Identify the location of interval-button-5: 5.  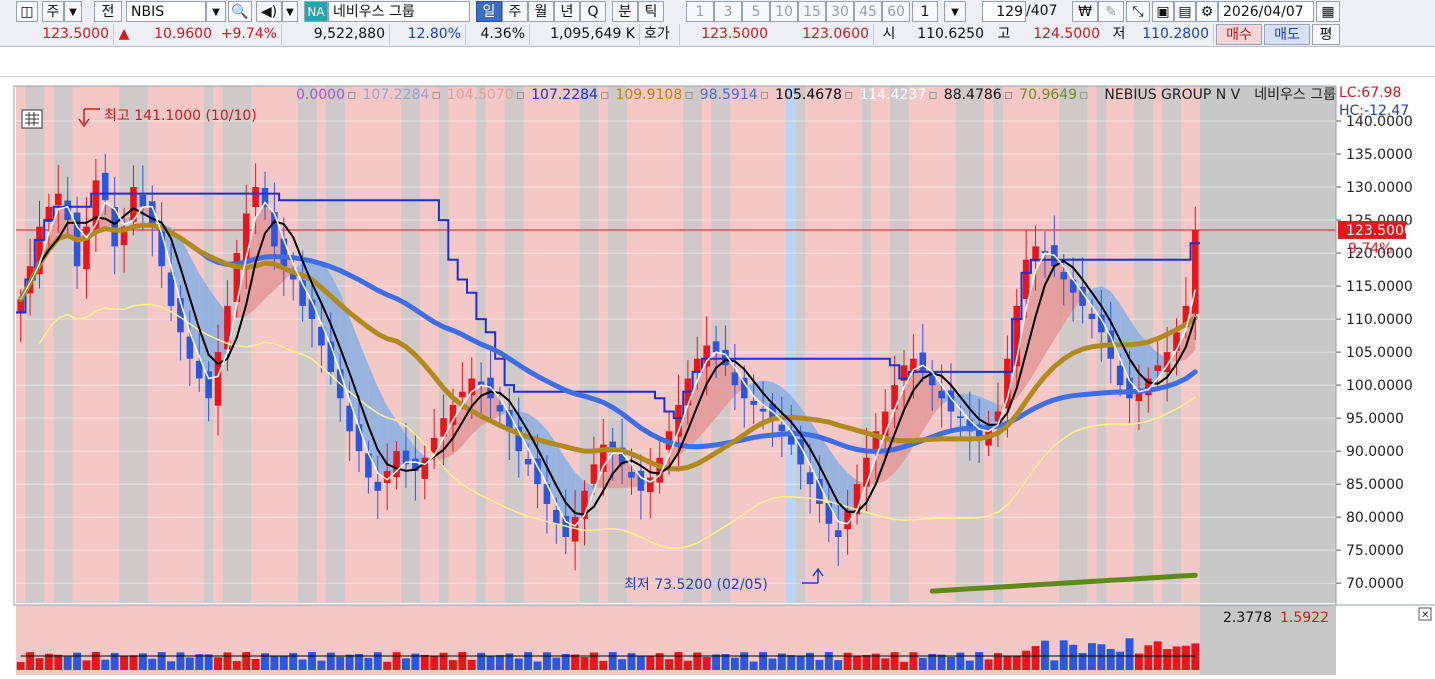
(756, 11).